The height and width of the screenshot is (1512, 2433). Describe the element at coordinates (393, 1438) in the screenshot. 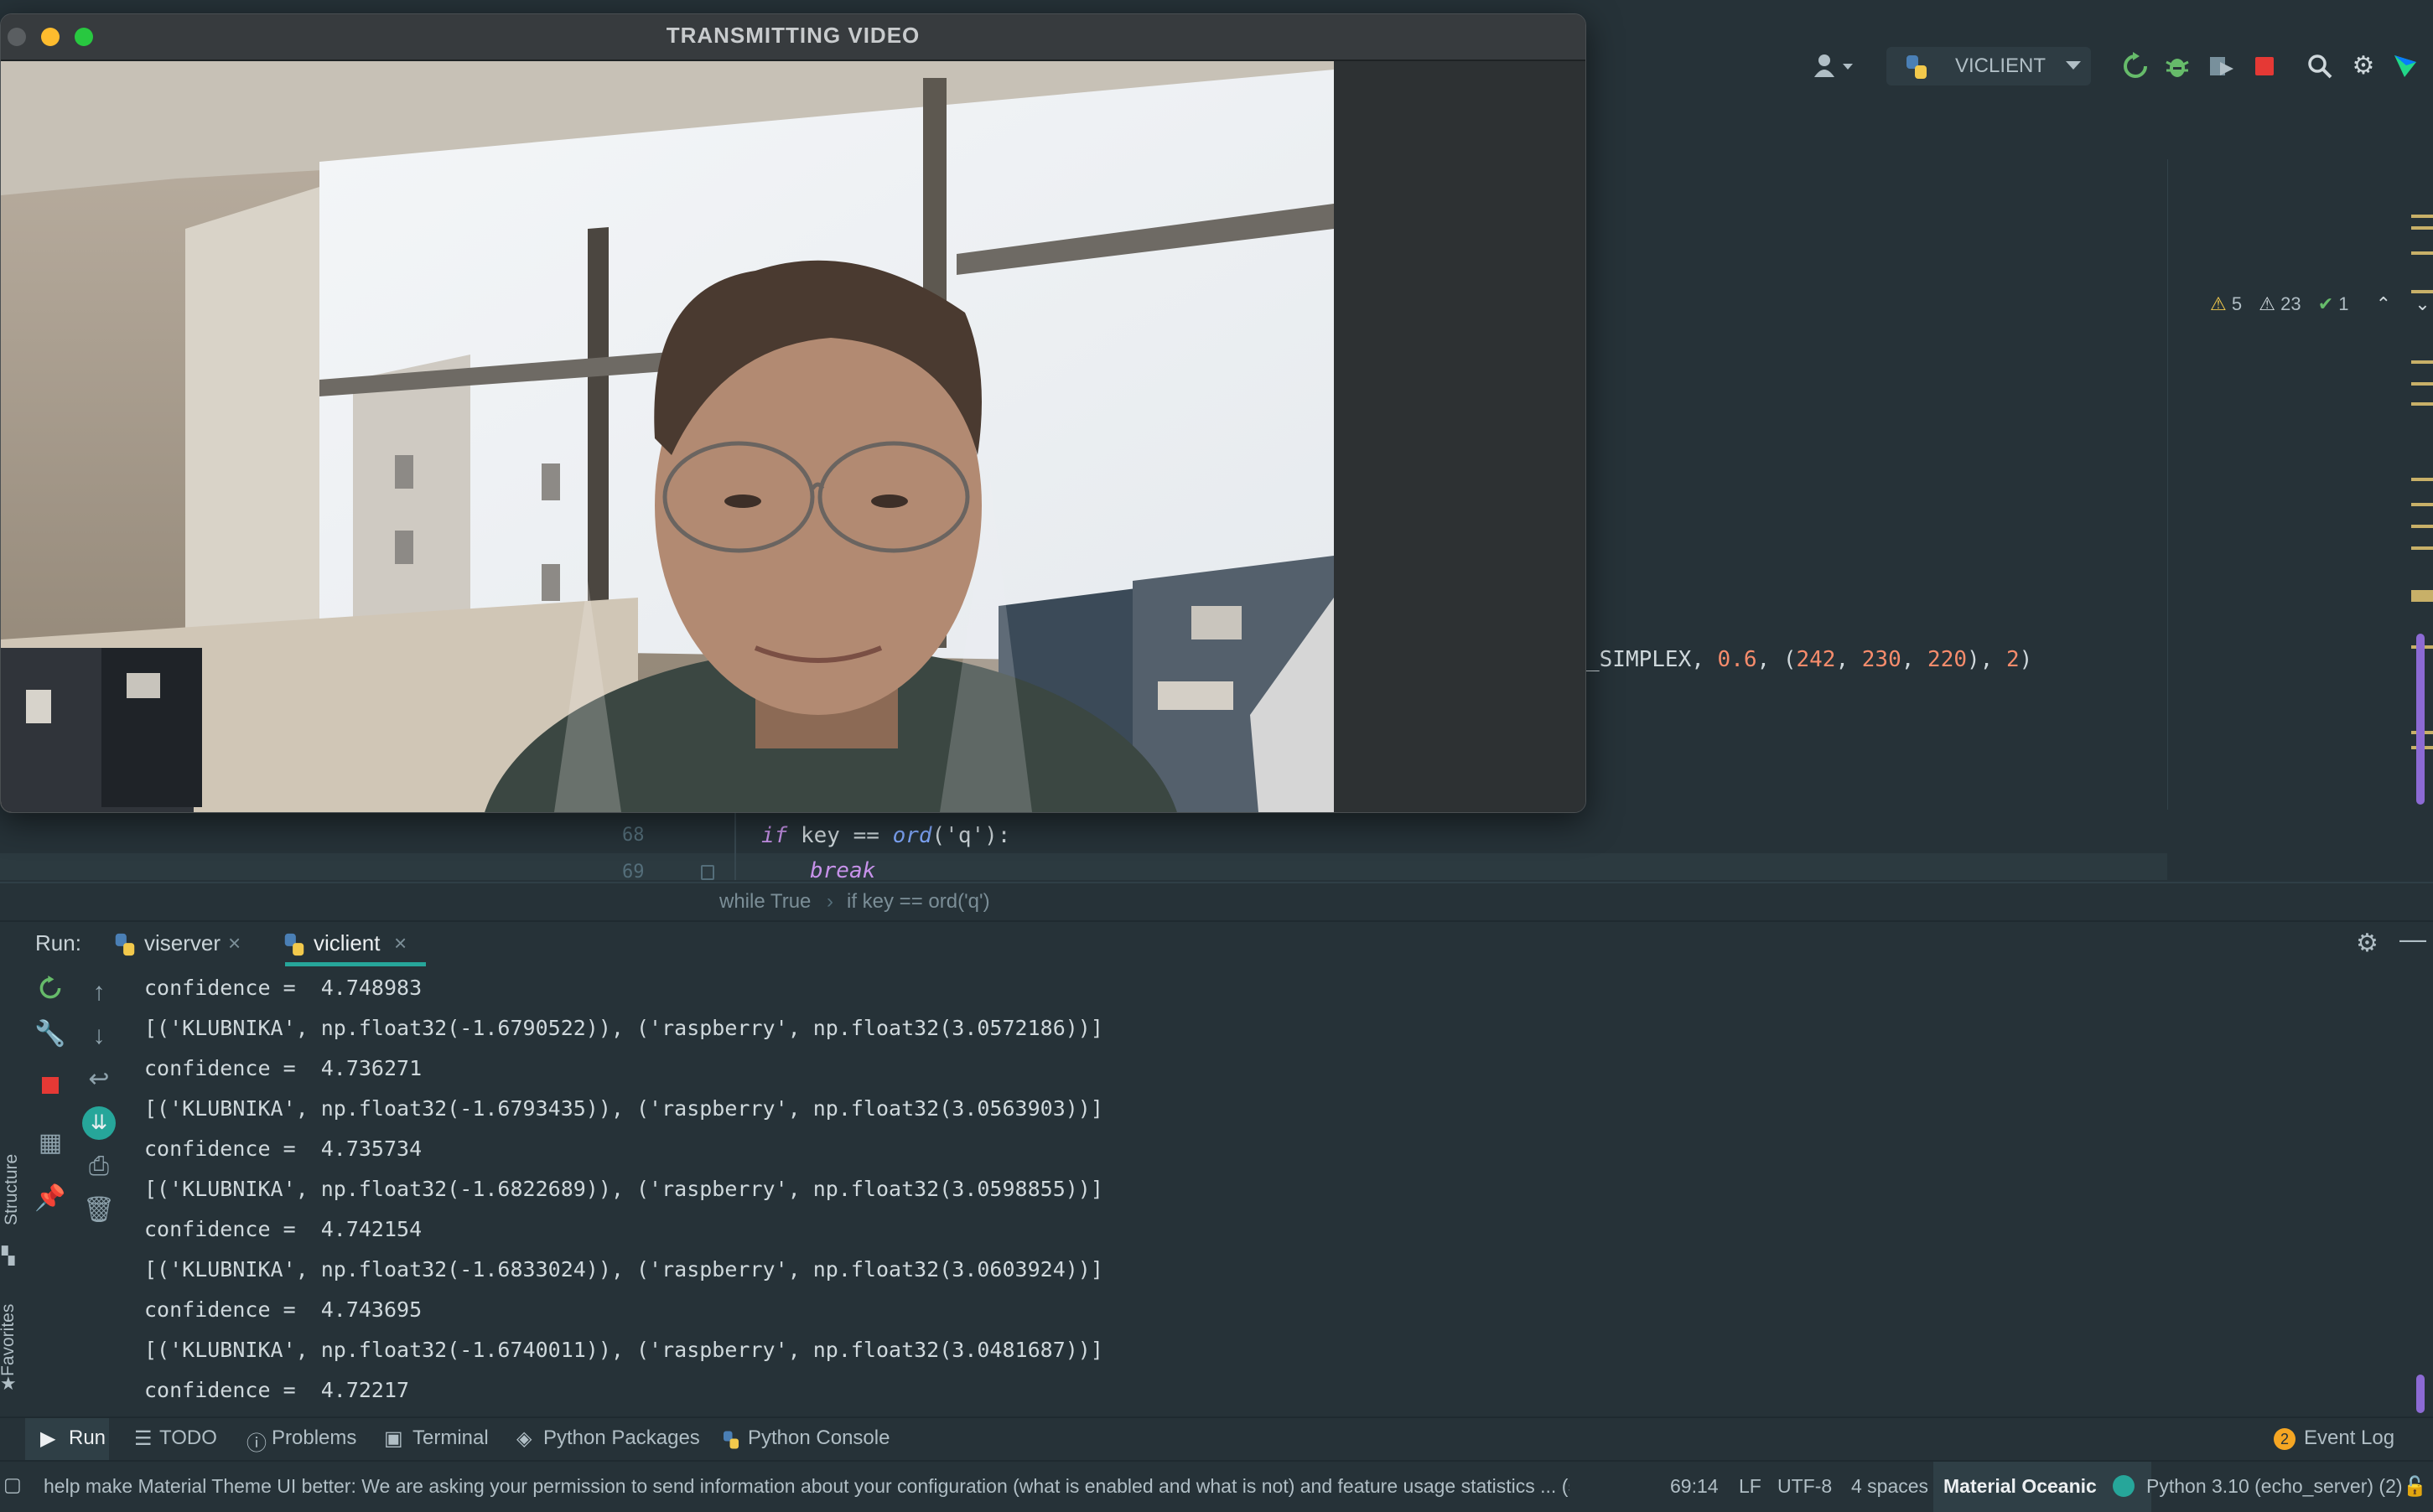

I see `terminal-icon: ▣` at that location.